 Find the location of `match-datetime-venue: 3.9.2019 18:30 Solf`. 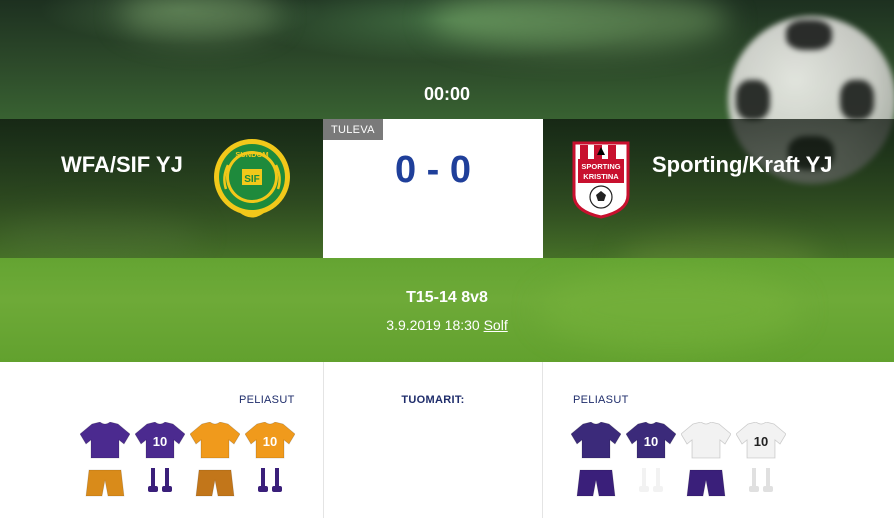

match-datetime-venue: 3.9.2019 18:30 Solf is located at coordinates (447, 325).